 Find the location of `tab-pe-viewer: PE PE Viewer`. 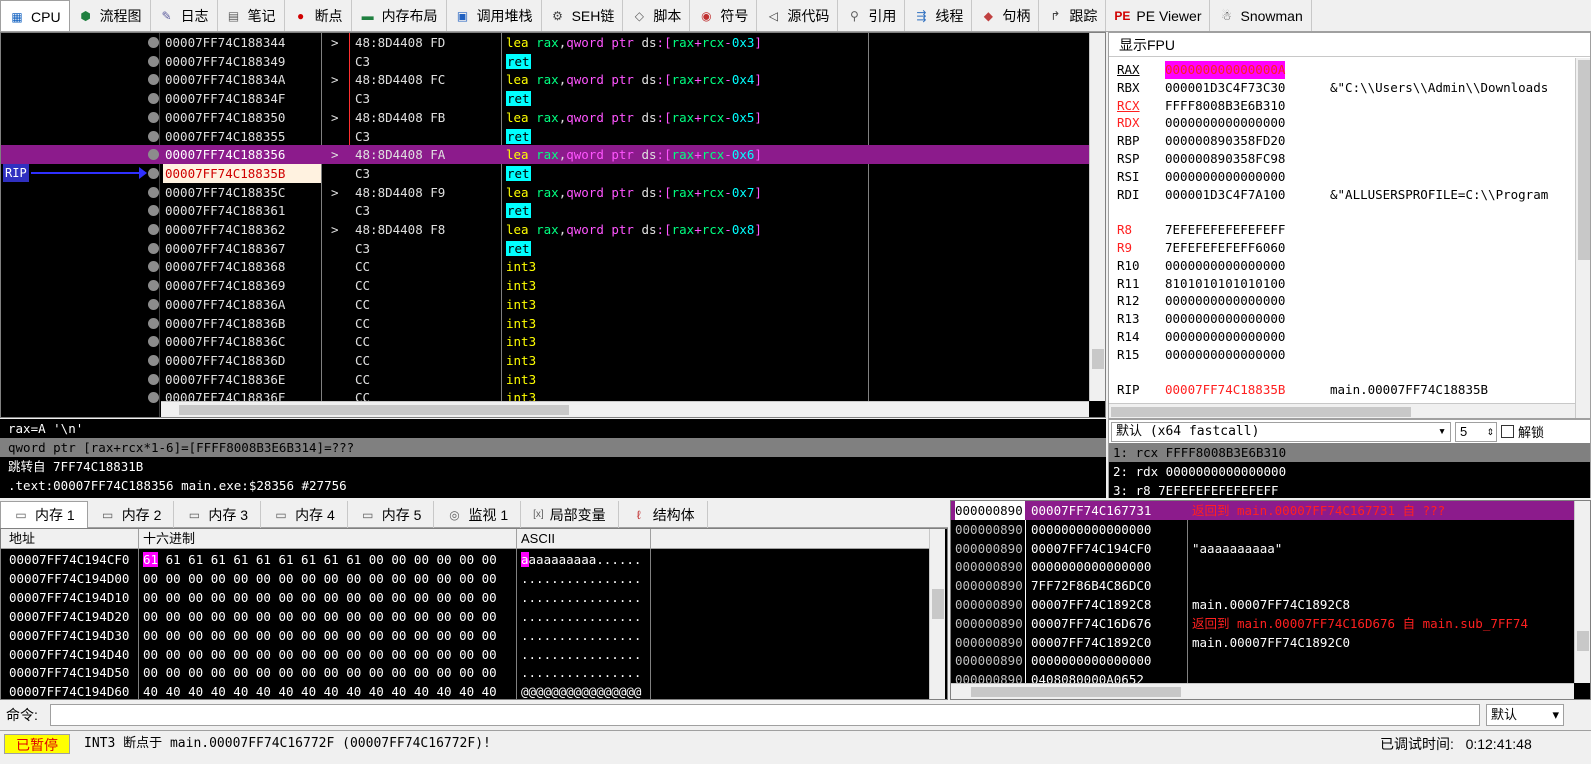

tab-pe-viewer: PE PE Viewer is located at coordinates (1158, 15).